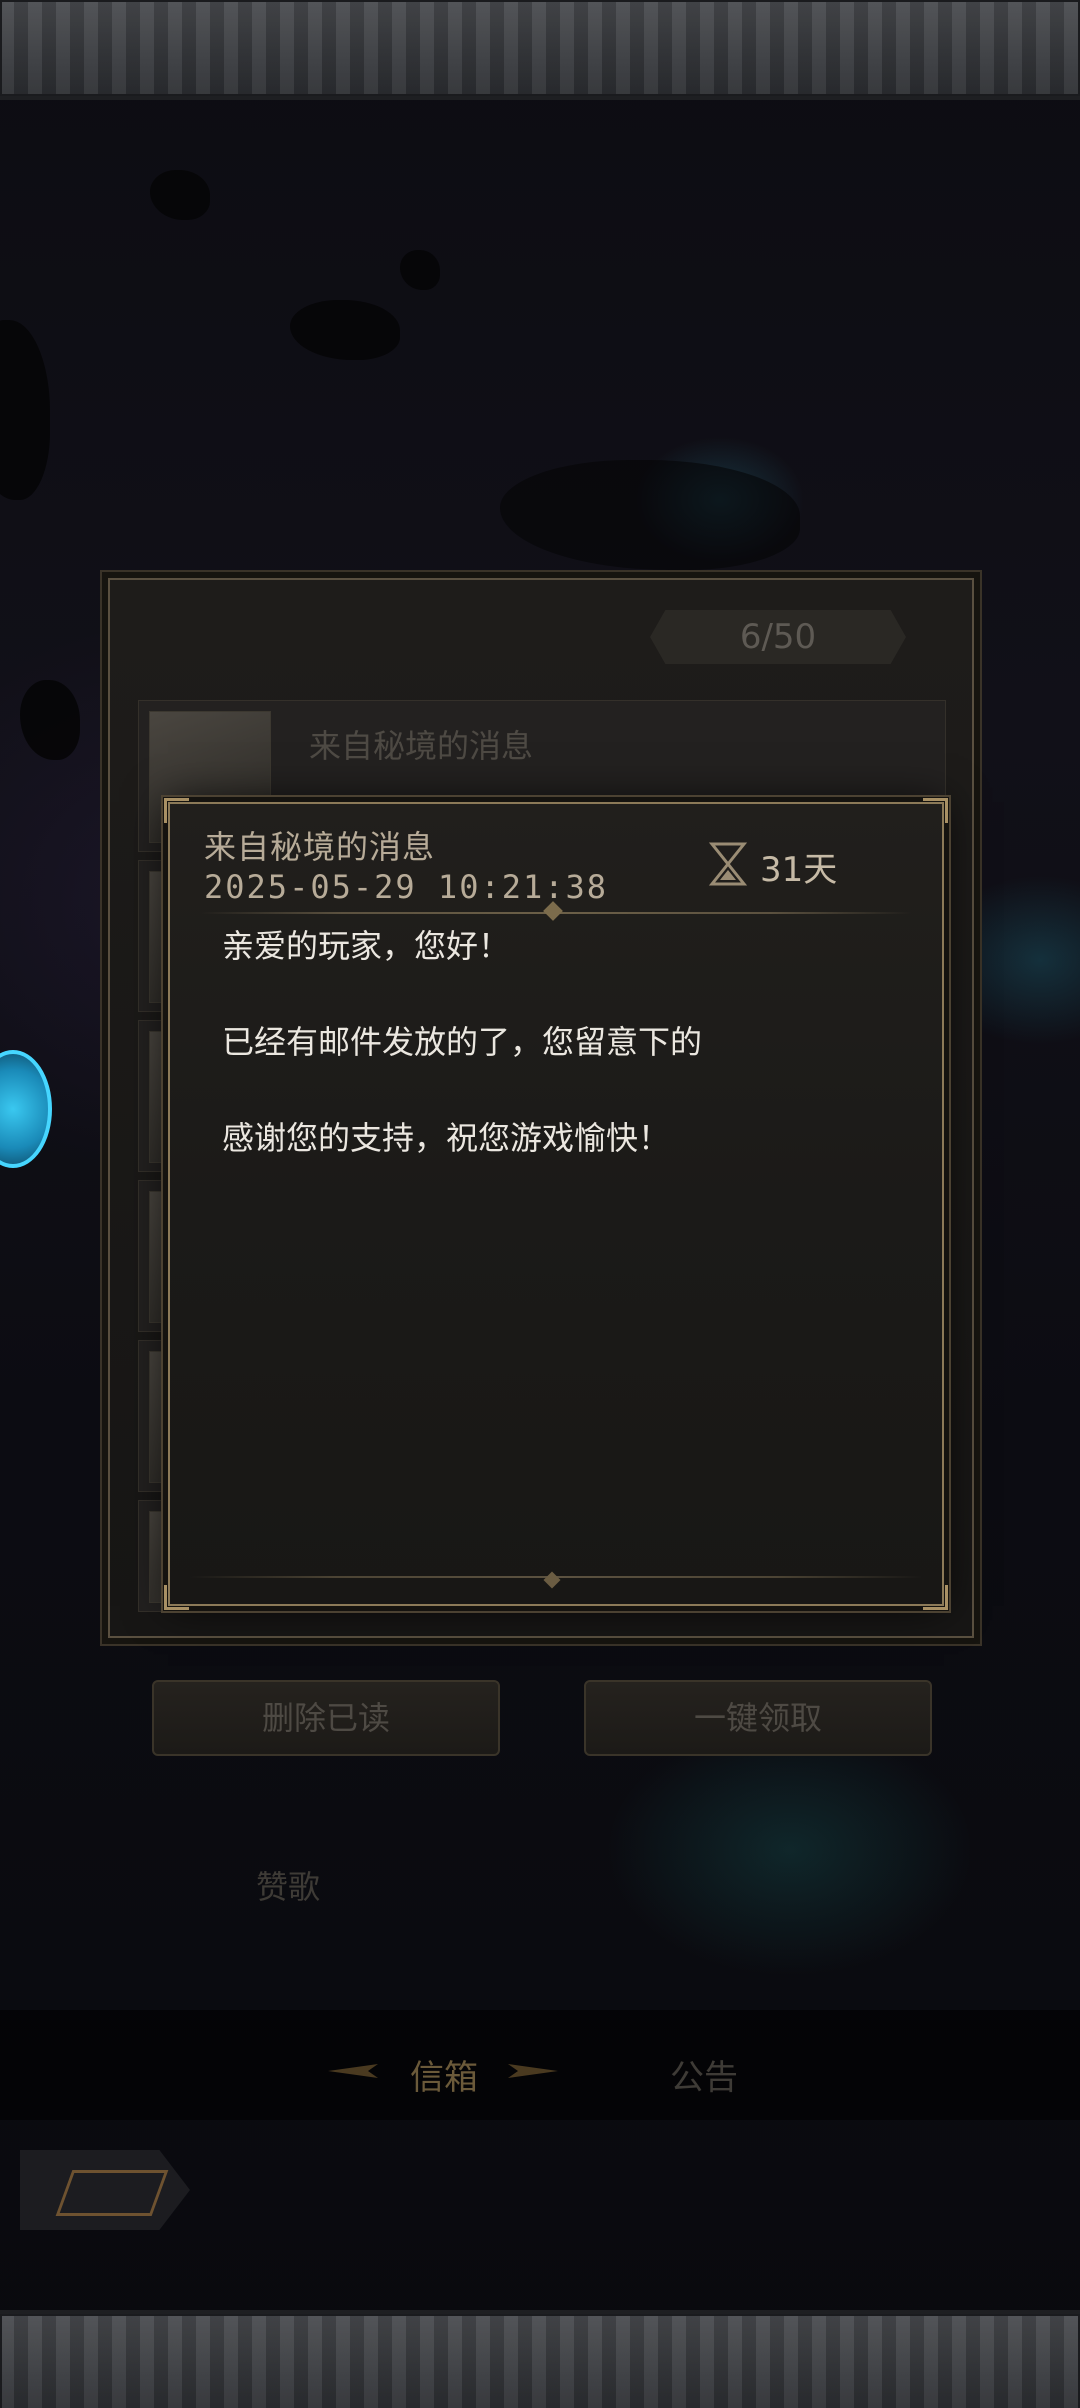 Image resolution: width=1080 pixels, height=2408 pixels. I want to click on side-event-badge, so click(26, 1109).